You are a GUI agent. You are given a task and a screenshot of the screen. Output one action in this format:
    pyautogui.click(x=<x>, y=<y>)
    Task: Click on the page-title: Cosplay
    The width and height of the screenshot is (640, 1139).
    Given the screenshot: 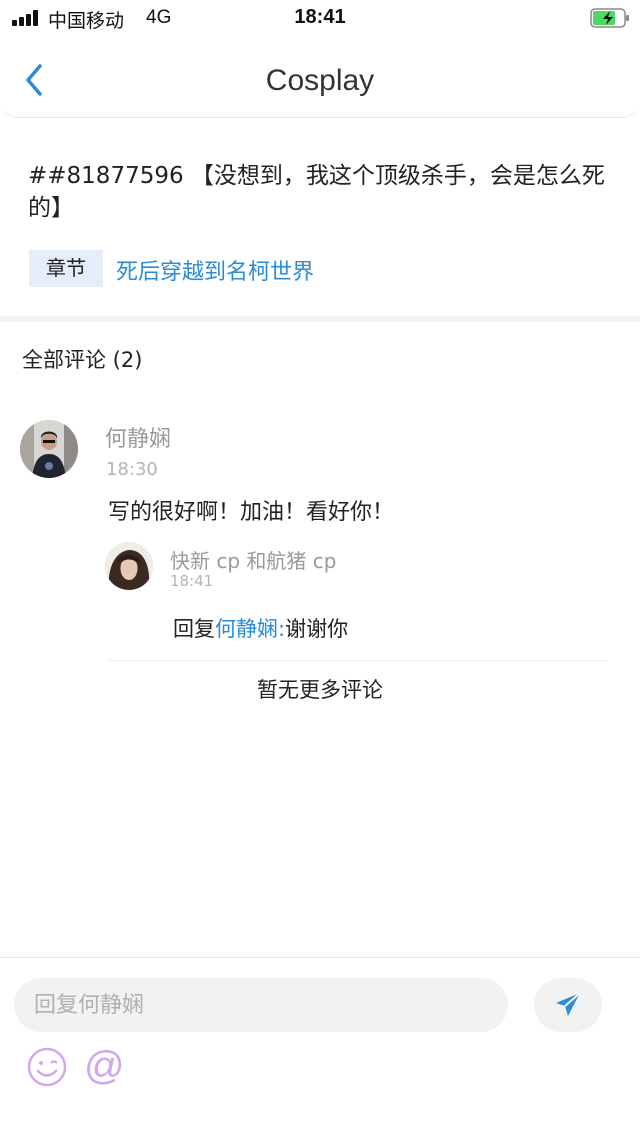 What is the action you would take?
    pyautogui.click(x=320, y=80)
    